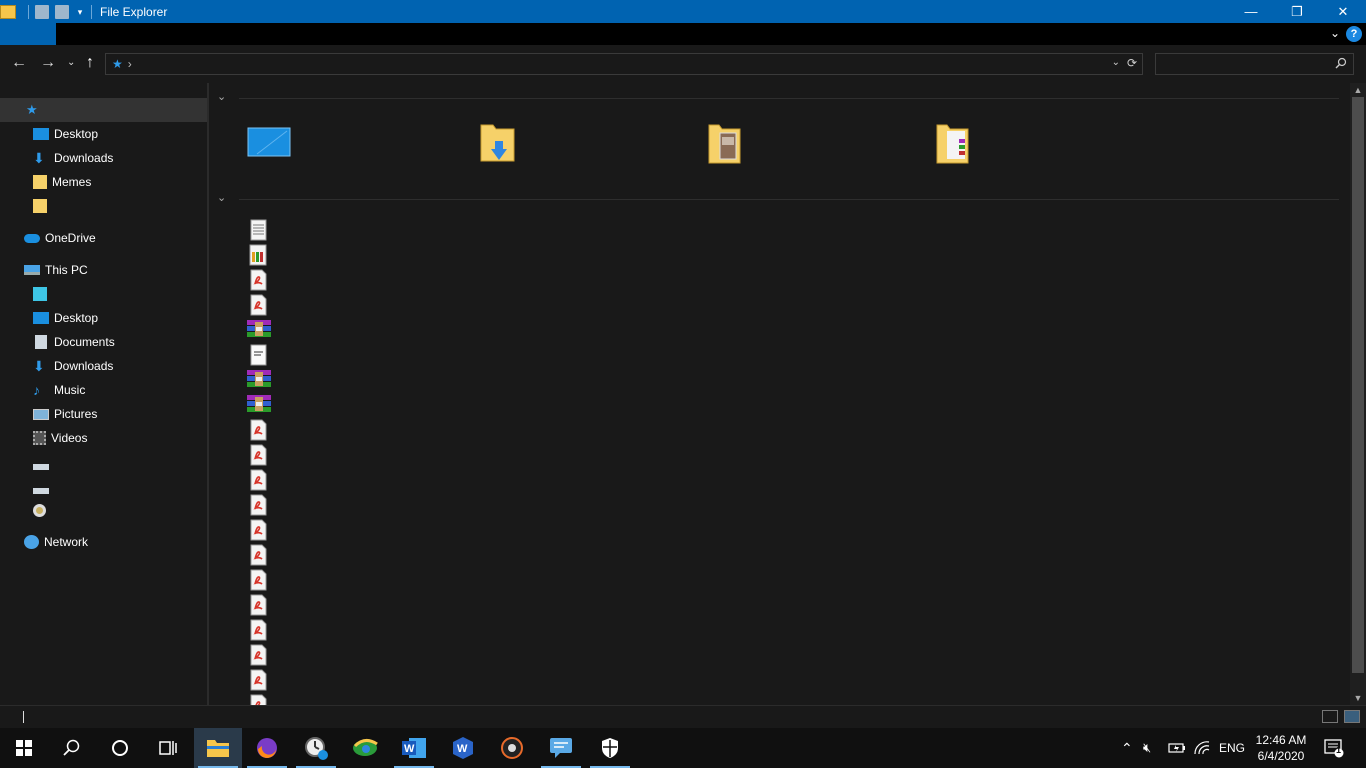 This screenshot has height=768, width=1366. I want to click on search-input, so click(1254, 64).